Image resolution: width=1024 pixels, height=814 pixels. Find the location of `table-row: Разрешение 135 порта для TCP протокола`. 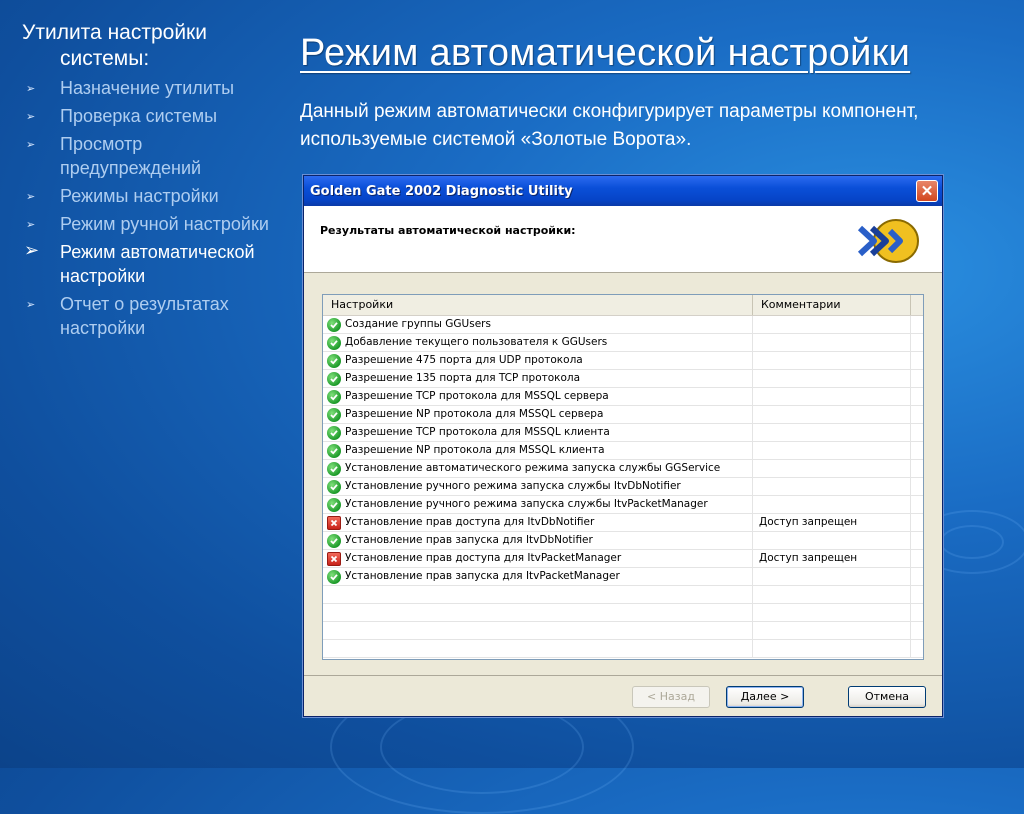

table-row: Разрешение 135 порта для TCP протокола is located at coordinates (623, 379).